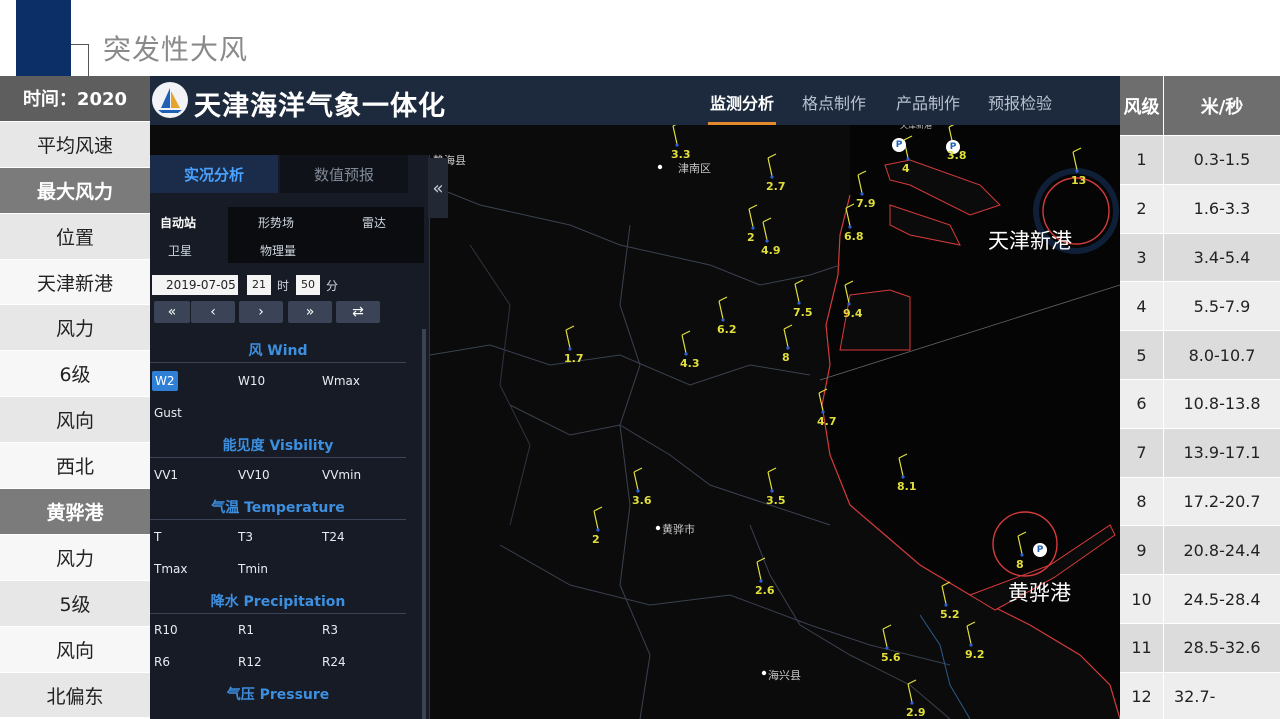 This screenshot has height=719, width=1280. I want to click on table-cell-level: 2, so click(1142, 208).